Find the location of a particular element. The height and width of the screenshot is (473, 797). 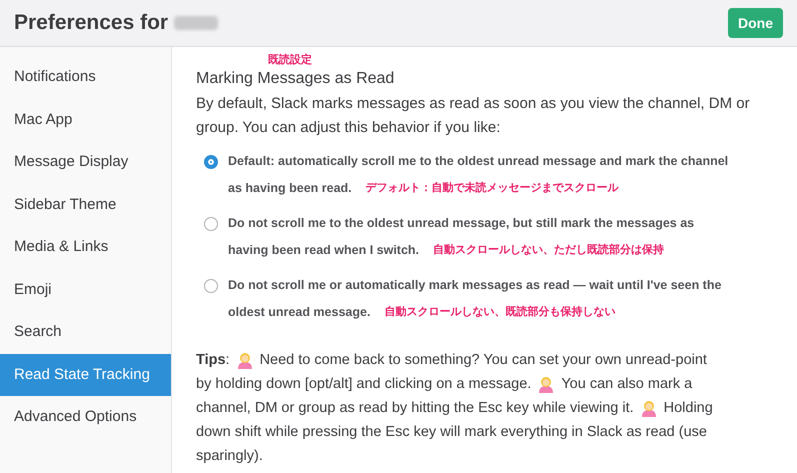

annotation-label: デフォルト：自動で未読メッセージまでスクロール is located at coordinates (492, 188).